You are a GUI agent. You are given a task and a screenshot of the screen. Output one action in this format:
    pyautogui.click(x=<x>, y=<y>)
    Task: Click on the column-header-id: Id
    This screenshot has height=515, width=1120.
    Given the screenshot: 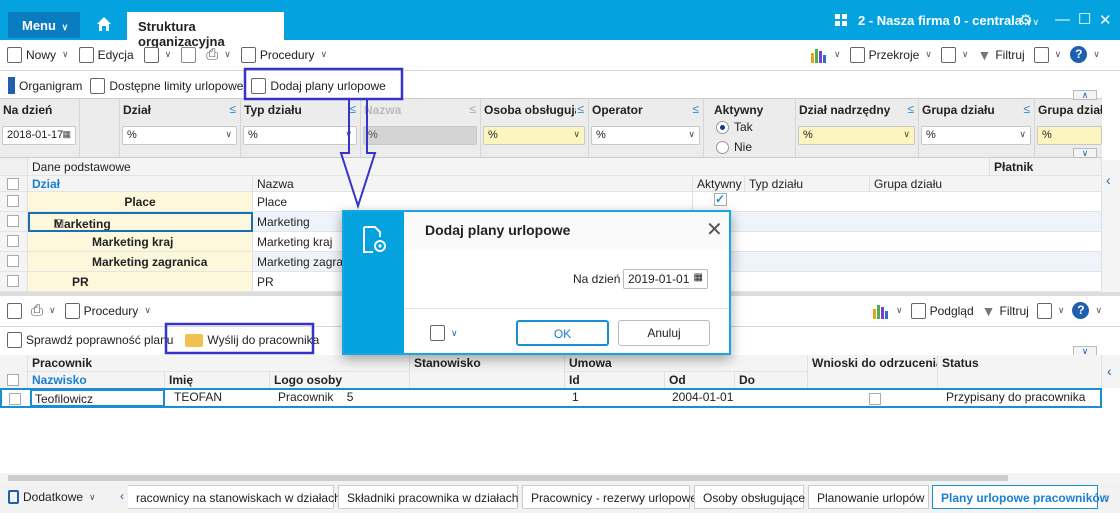 What is the action you would take?
    pyautogui.click(x=615, y=380)
    